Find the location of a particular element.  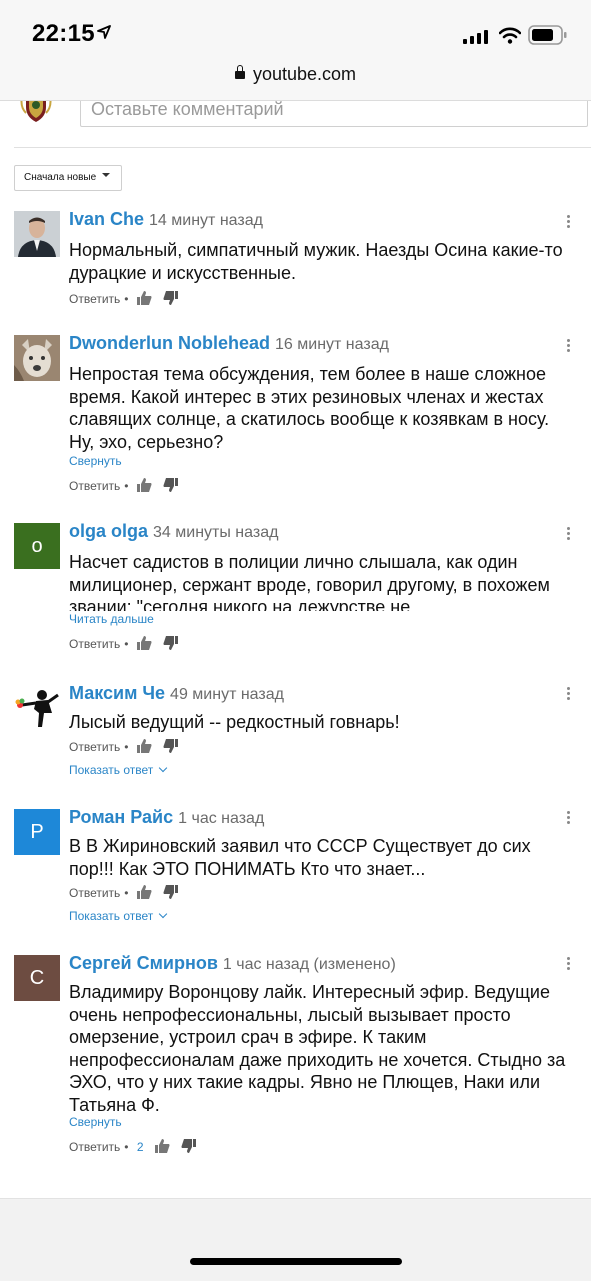

comment-input is located at coordinates (334, 114).